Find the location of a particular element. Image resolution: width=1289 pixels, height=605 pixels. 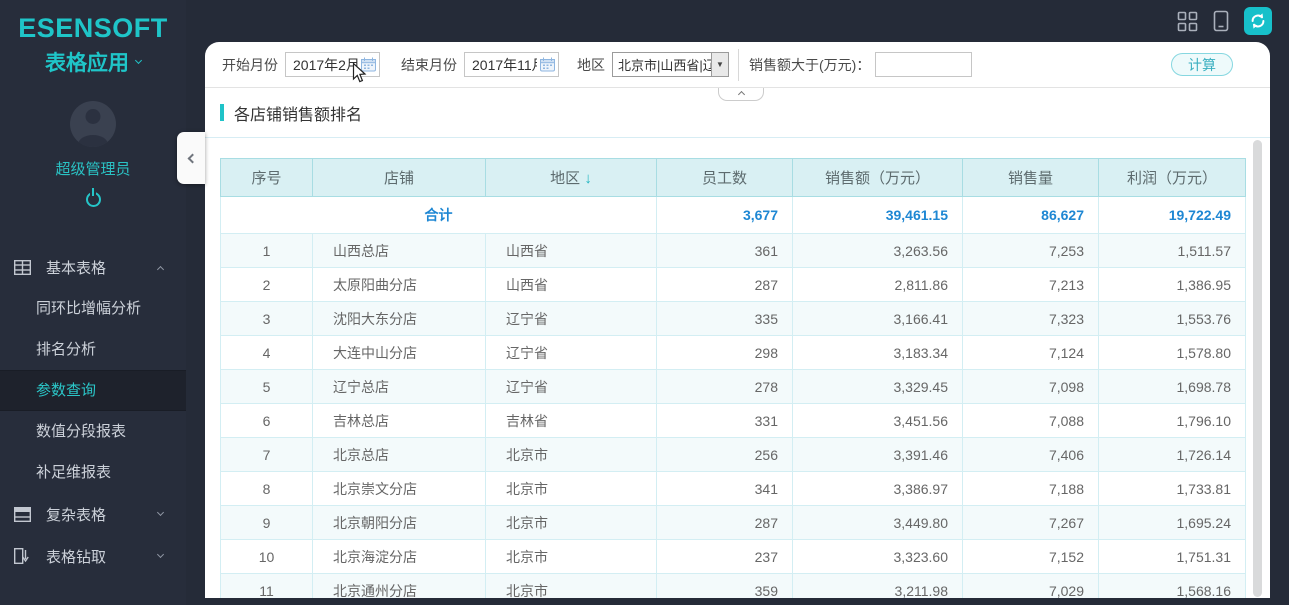

column-header: 销售量 is located at coordinates (1030, 177).